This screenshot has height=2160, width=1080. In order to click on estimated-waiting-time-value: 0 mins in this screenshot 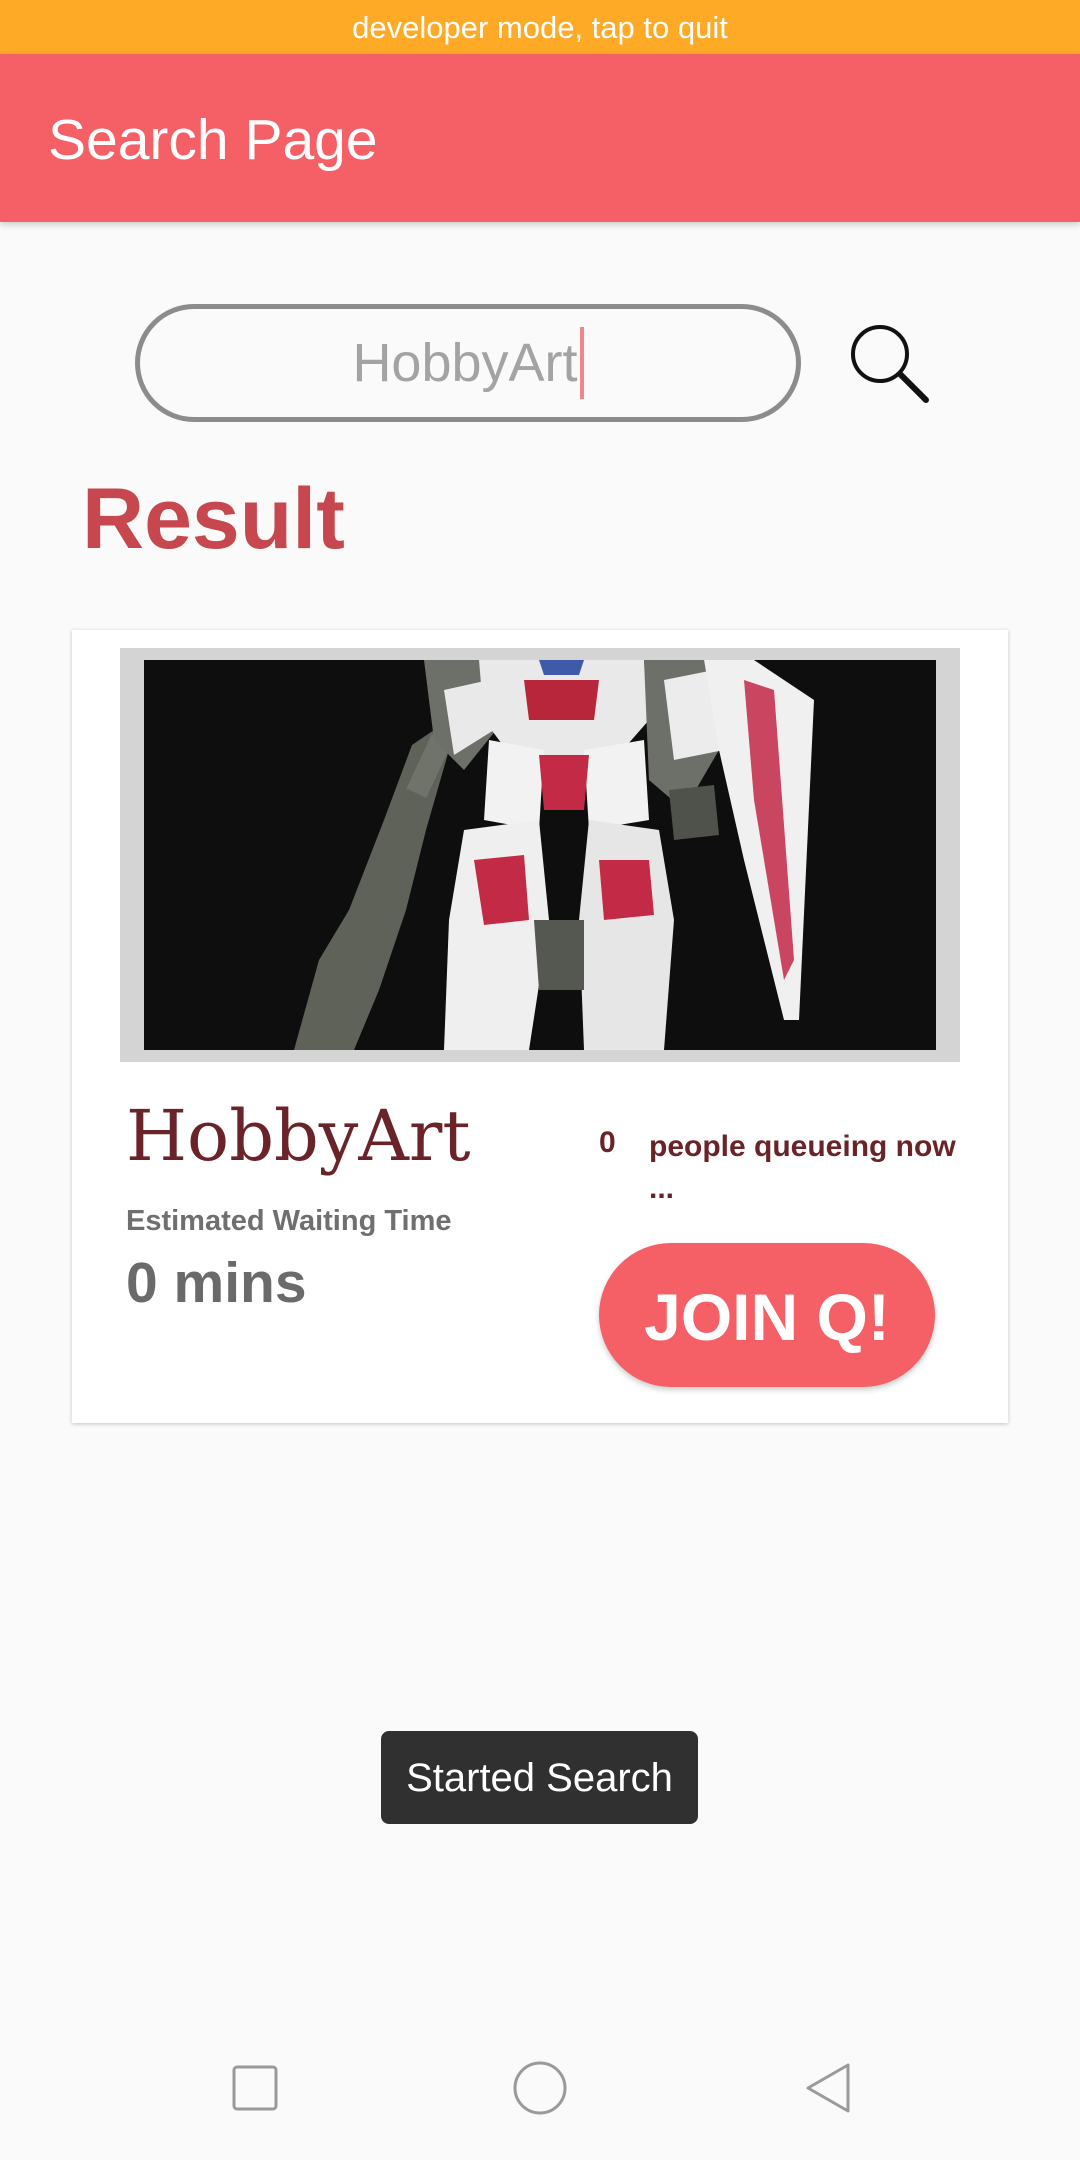, I will do `click(216, 1283)`.